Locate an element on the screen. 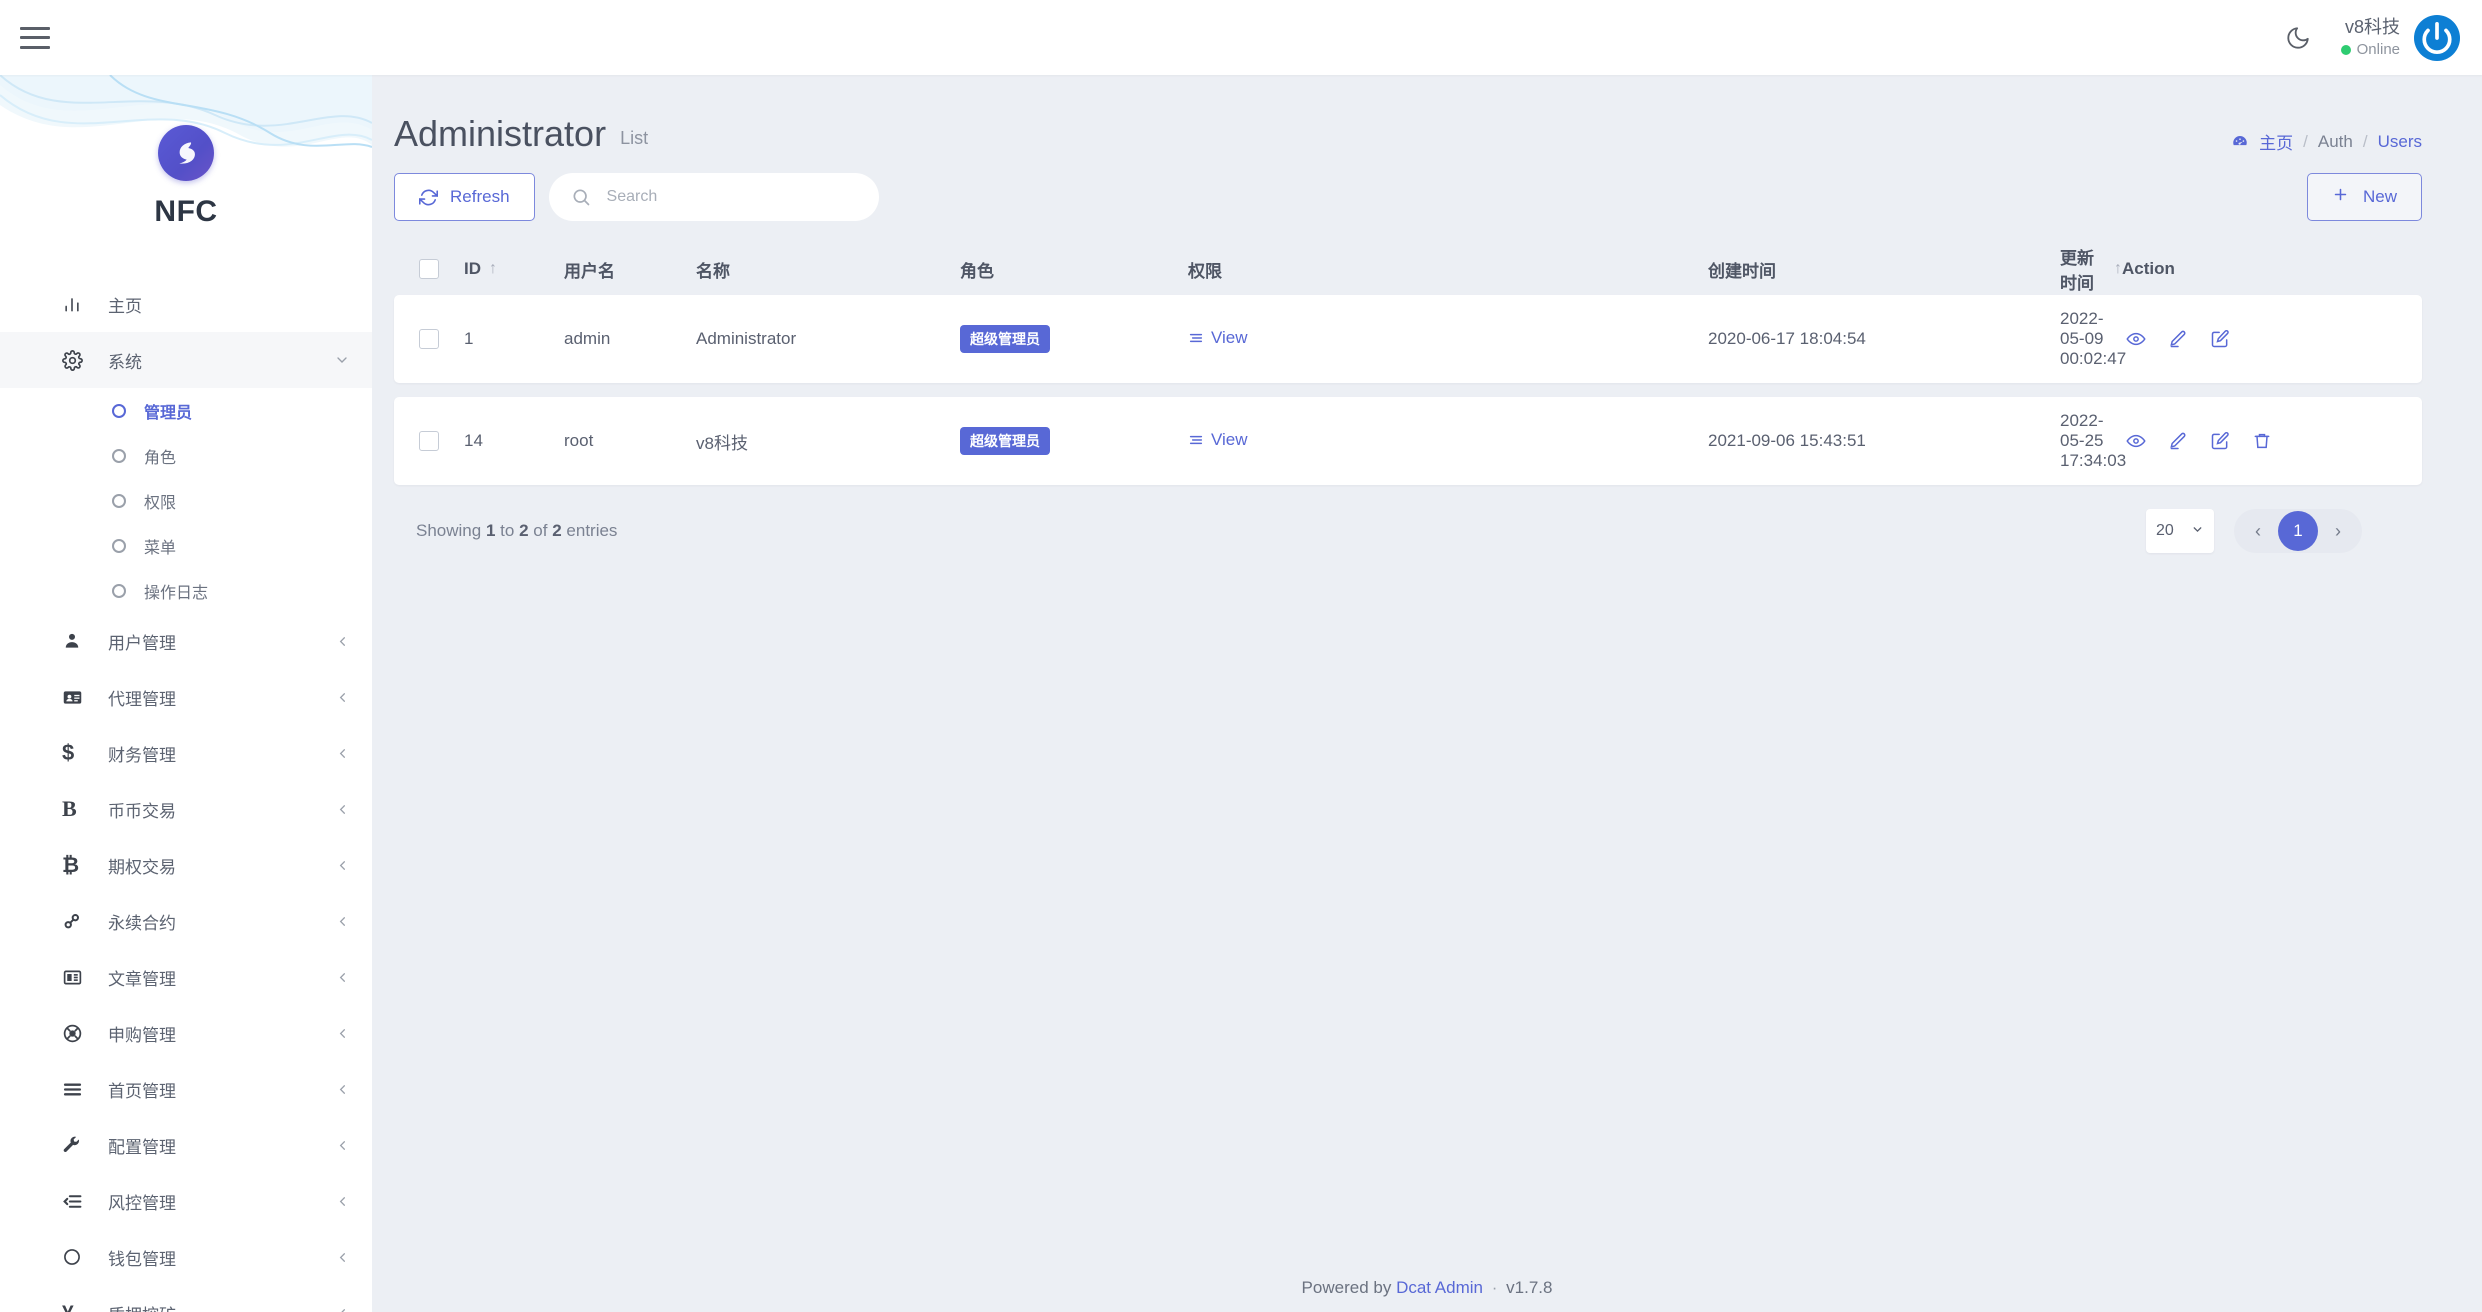 Image resolution: width=2482 pixels, height=1312 pixels. showing-from: 1 is located at coordinates (490, 530).